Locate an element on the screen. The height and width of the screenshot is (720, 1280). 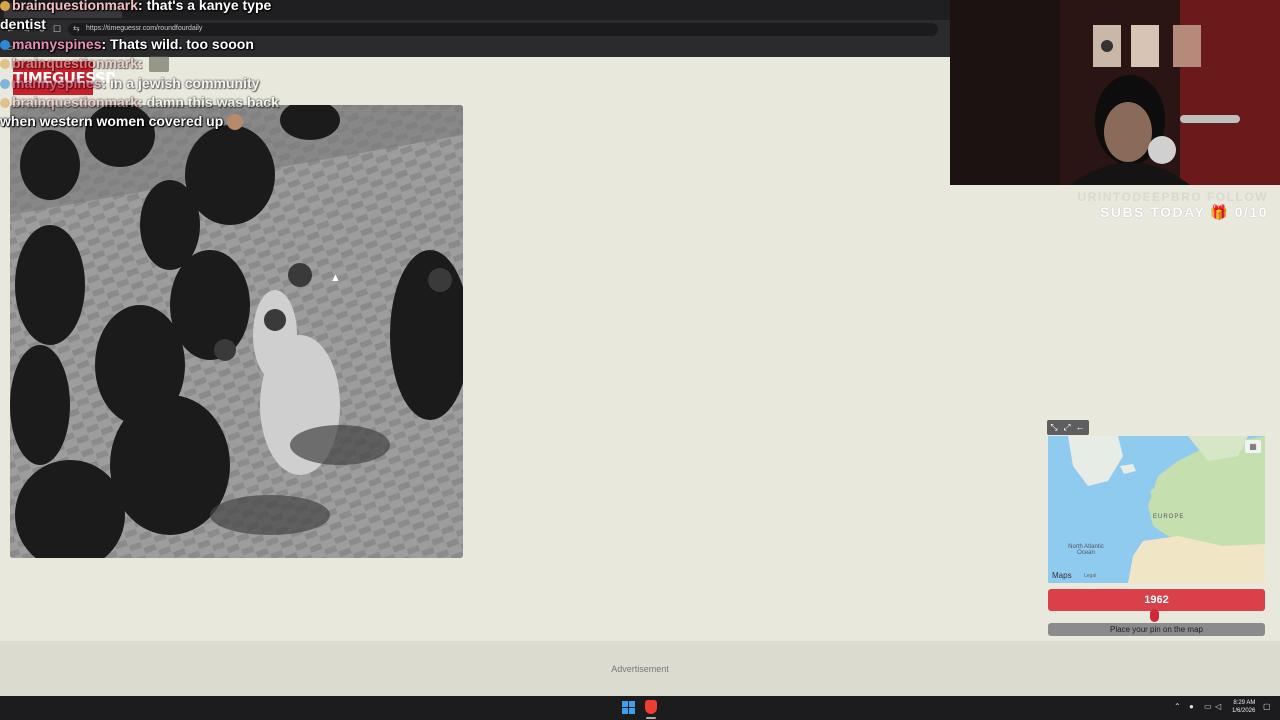
active-app-indicator is located at coordinates (651, 718).